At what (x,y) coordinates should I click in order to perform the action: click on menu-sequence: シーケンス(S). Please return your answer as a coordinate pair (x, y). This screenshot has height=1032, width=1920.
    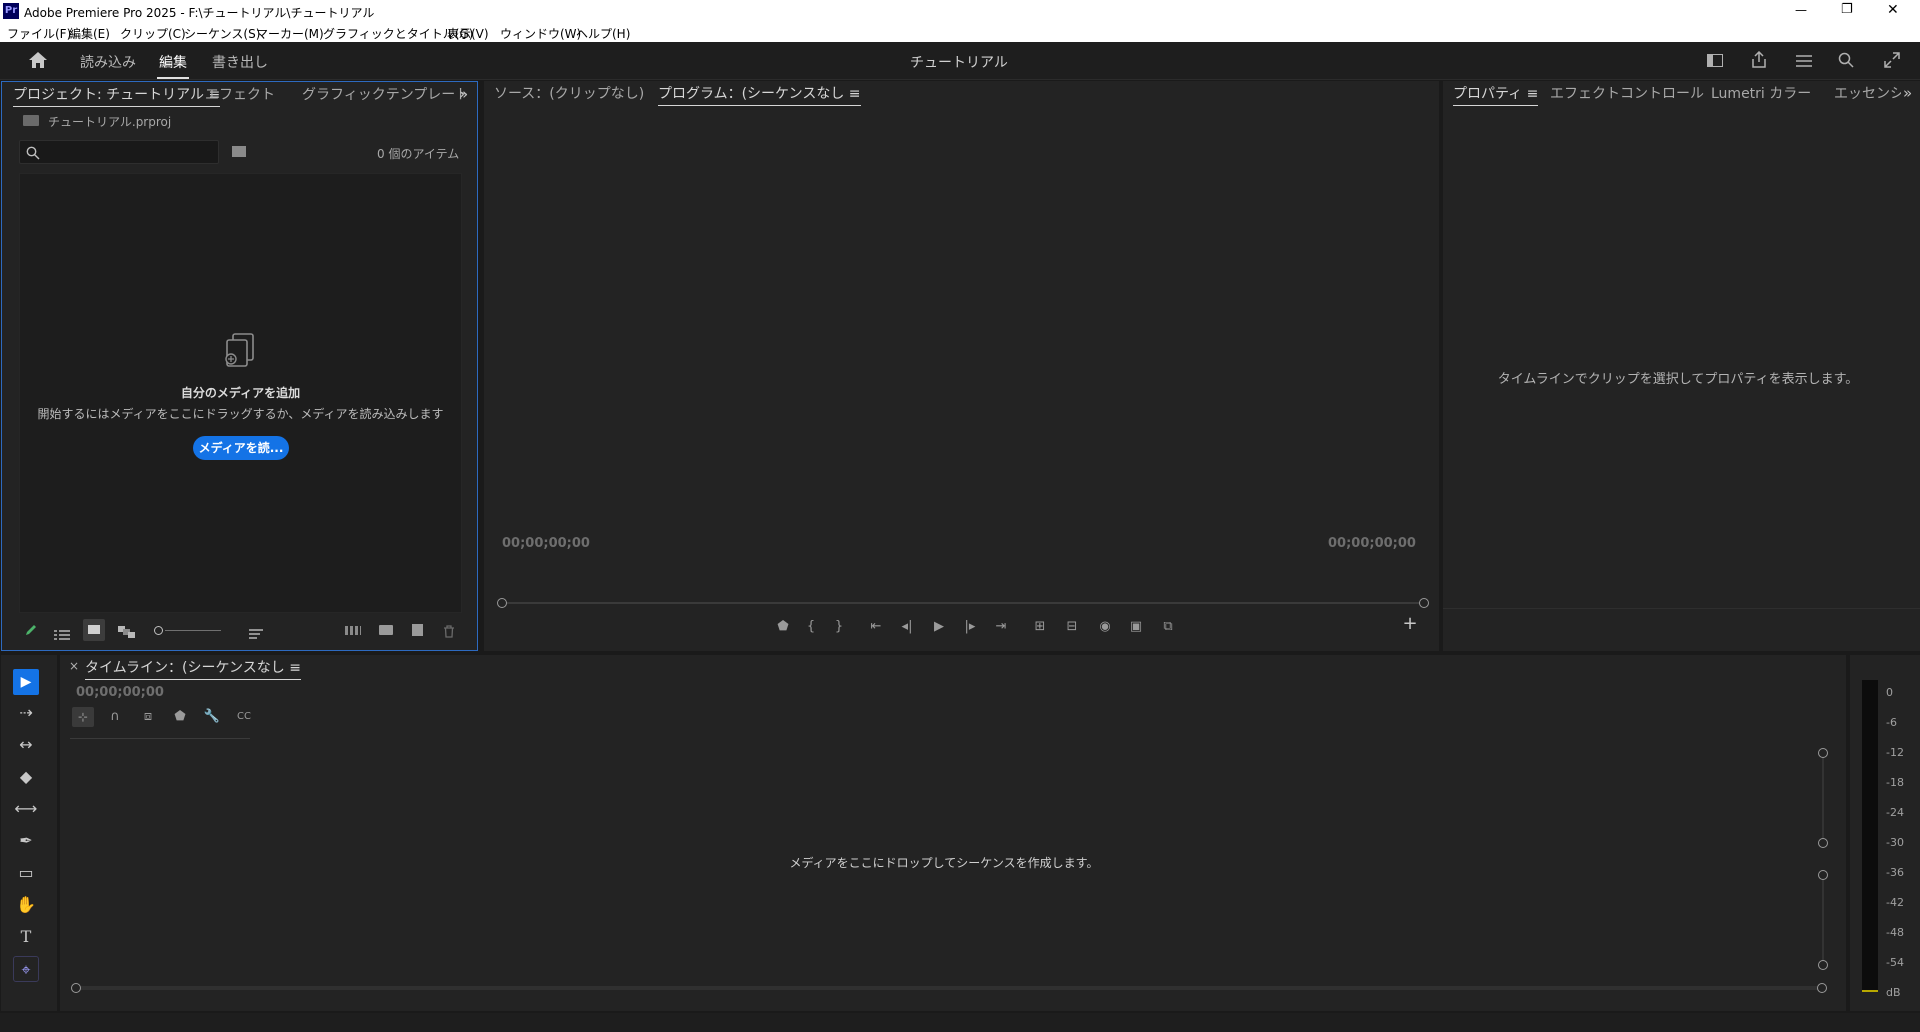
    Looking at the image, I should click on (222, 33).